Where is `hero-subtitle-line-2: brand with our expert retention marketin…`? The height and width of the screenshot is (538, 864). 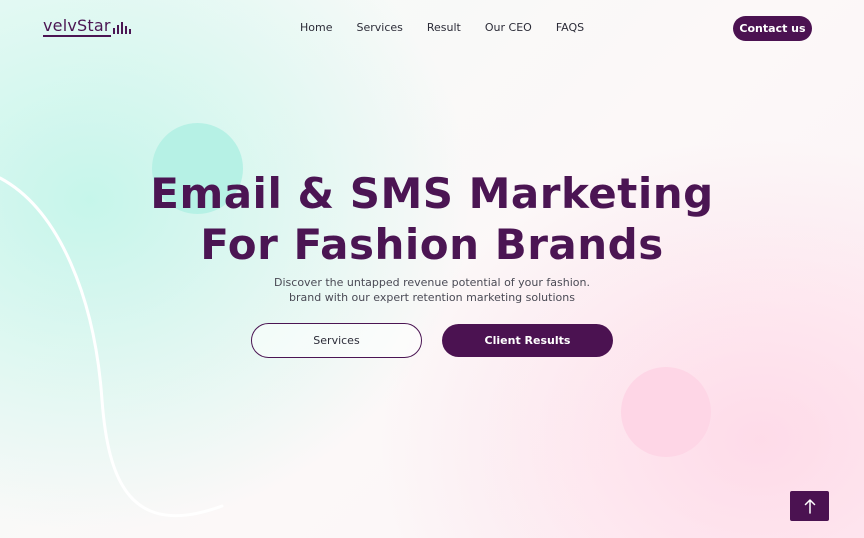 hero-subtitle-line-2: brand with our expert retention marketin… is located at coordinates (432, 297).